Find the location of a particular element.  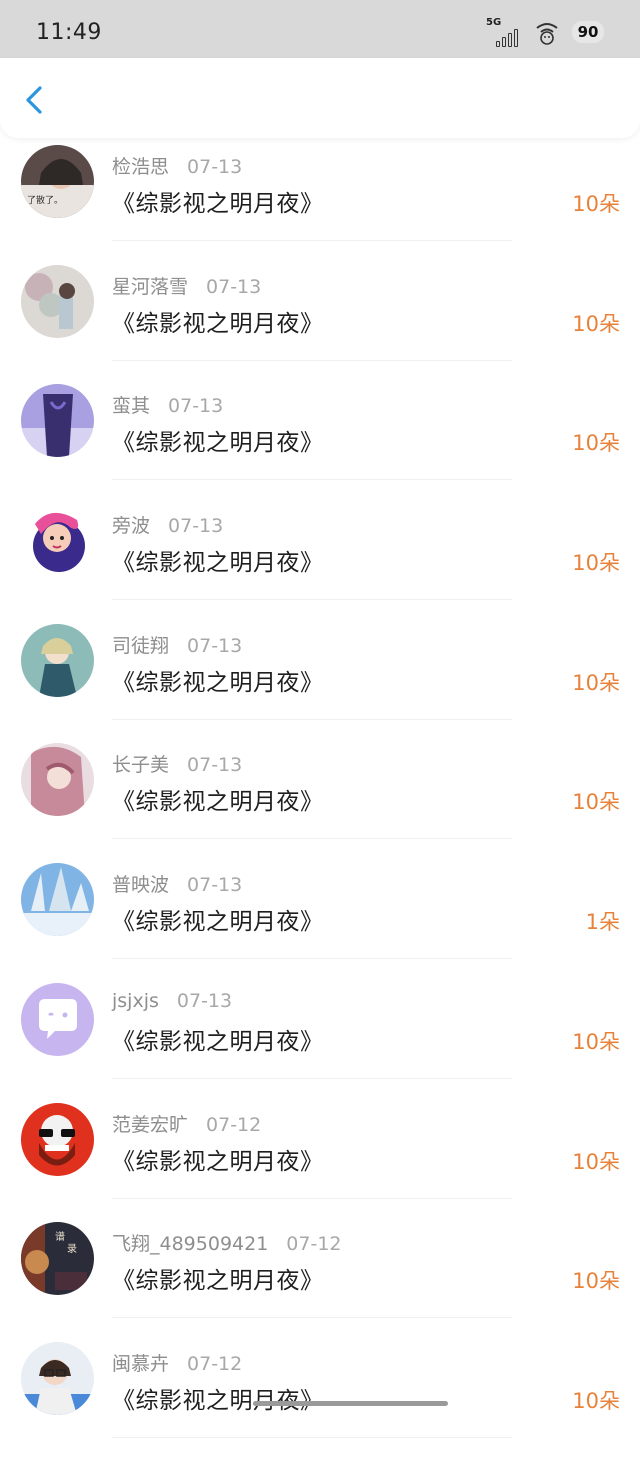

list-item: 旁波 07-13 《综影视之明月夜》 10朵 is located at coordinates (320, 559).